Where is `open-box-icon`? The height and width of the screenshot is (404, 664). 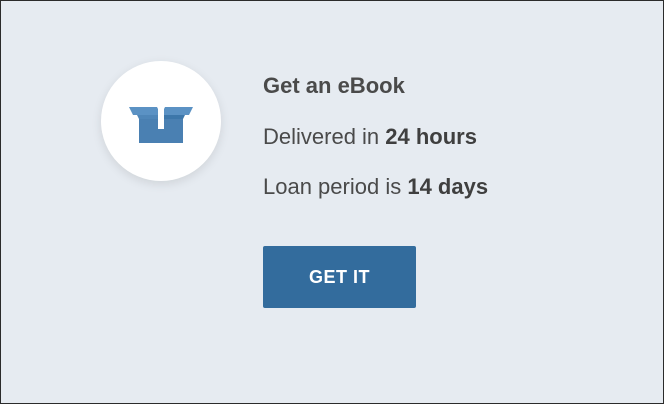 open-box-icon is located at coordinates (161, 118).